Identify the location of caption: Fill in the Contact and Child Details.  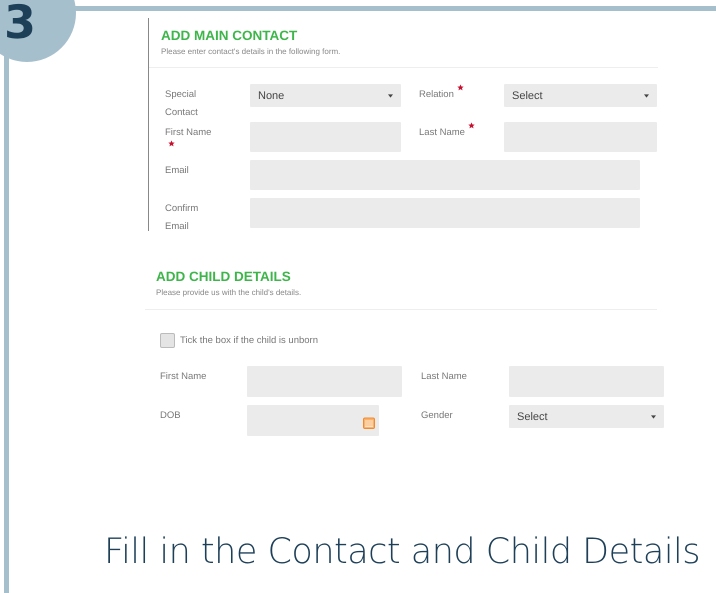
(402, 552).